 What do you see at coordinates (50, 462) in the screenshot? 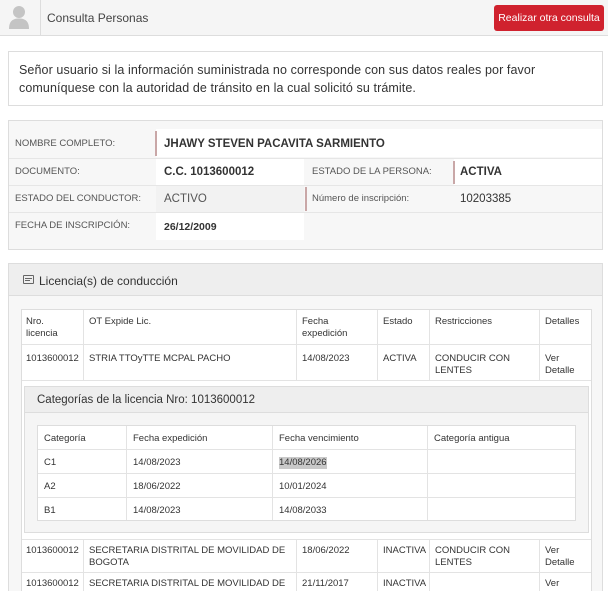
I see `category-code: C1` at bounding box center [50, 462].